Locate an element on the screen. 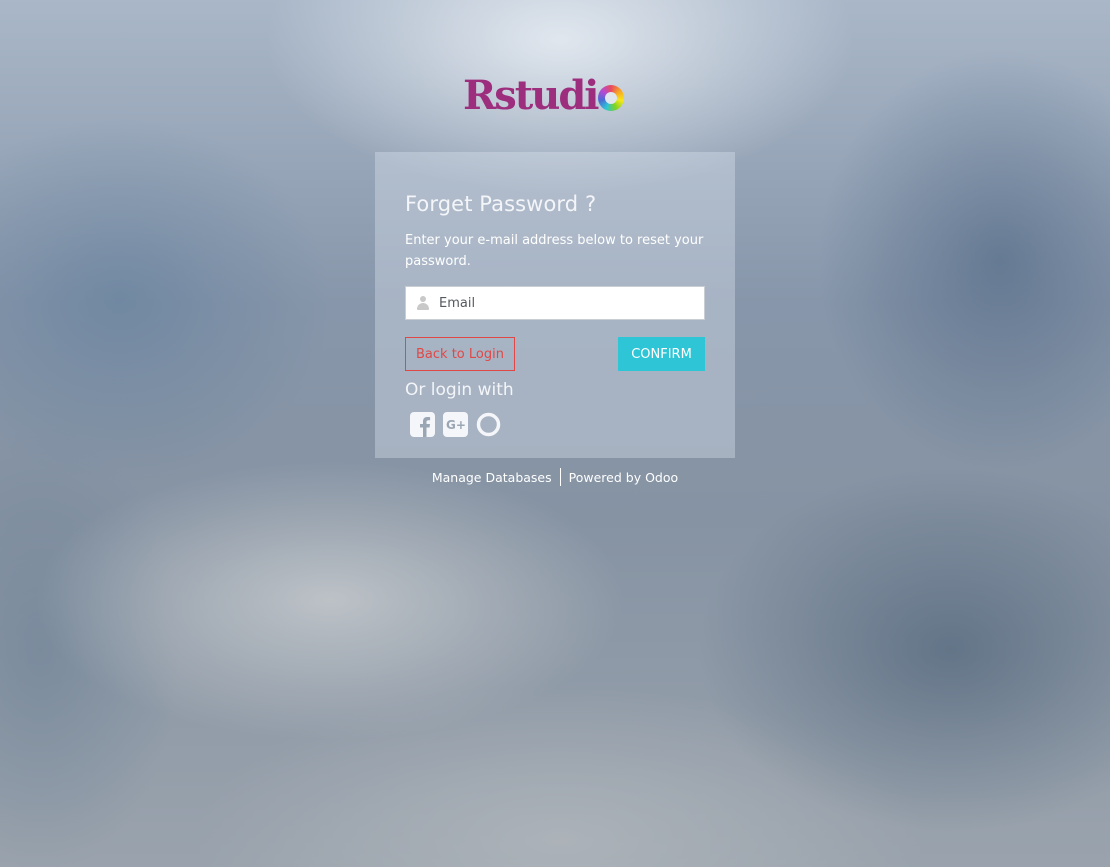  email-input is located at coordinates (569, 303).